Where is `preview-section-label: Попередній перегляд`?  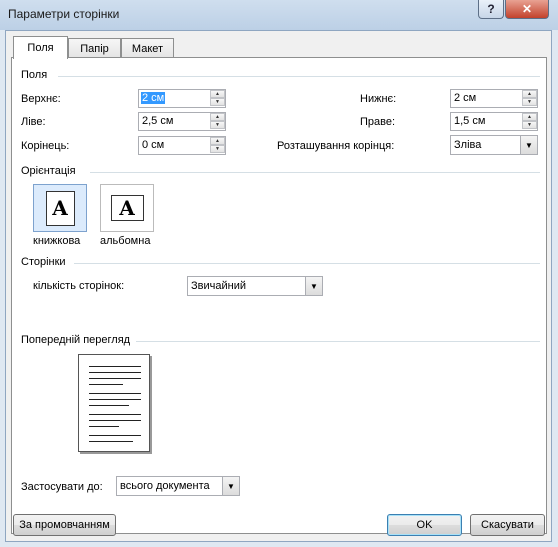 preview-section-label: Попередній перегляд is located at coordinates (76, 340).